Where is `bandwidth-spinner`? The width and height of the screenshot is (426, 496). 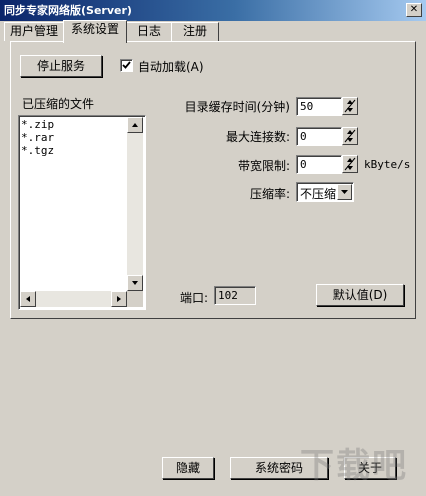 bandwidth-spinner is located at coordinates (350, 164).